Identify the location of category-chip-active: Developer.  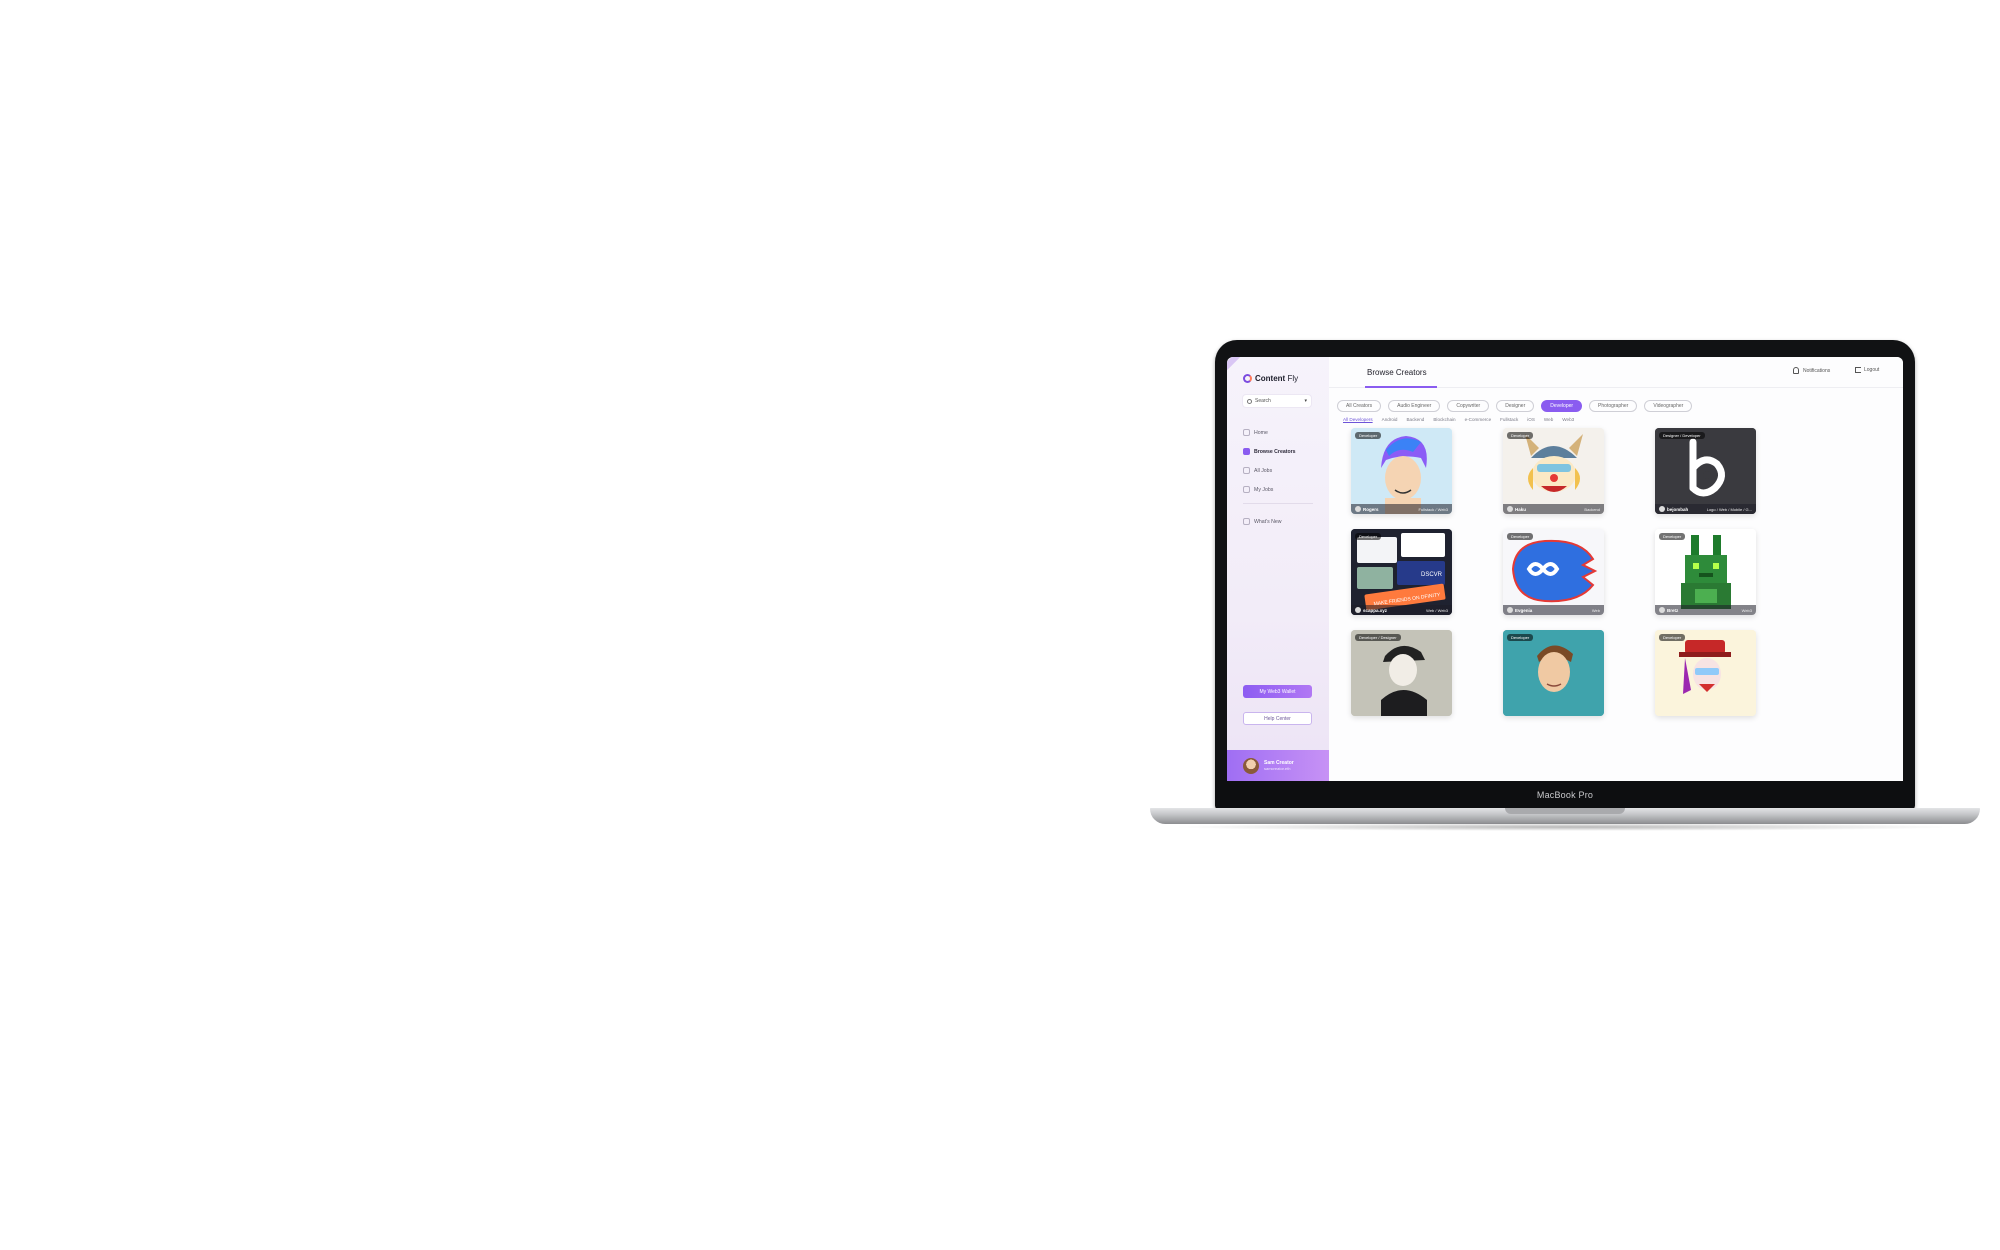
(1562, 406).